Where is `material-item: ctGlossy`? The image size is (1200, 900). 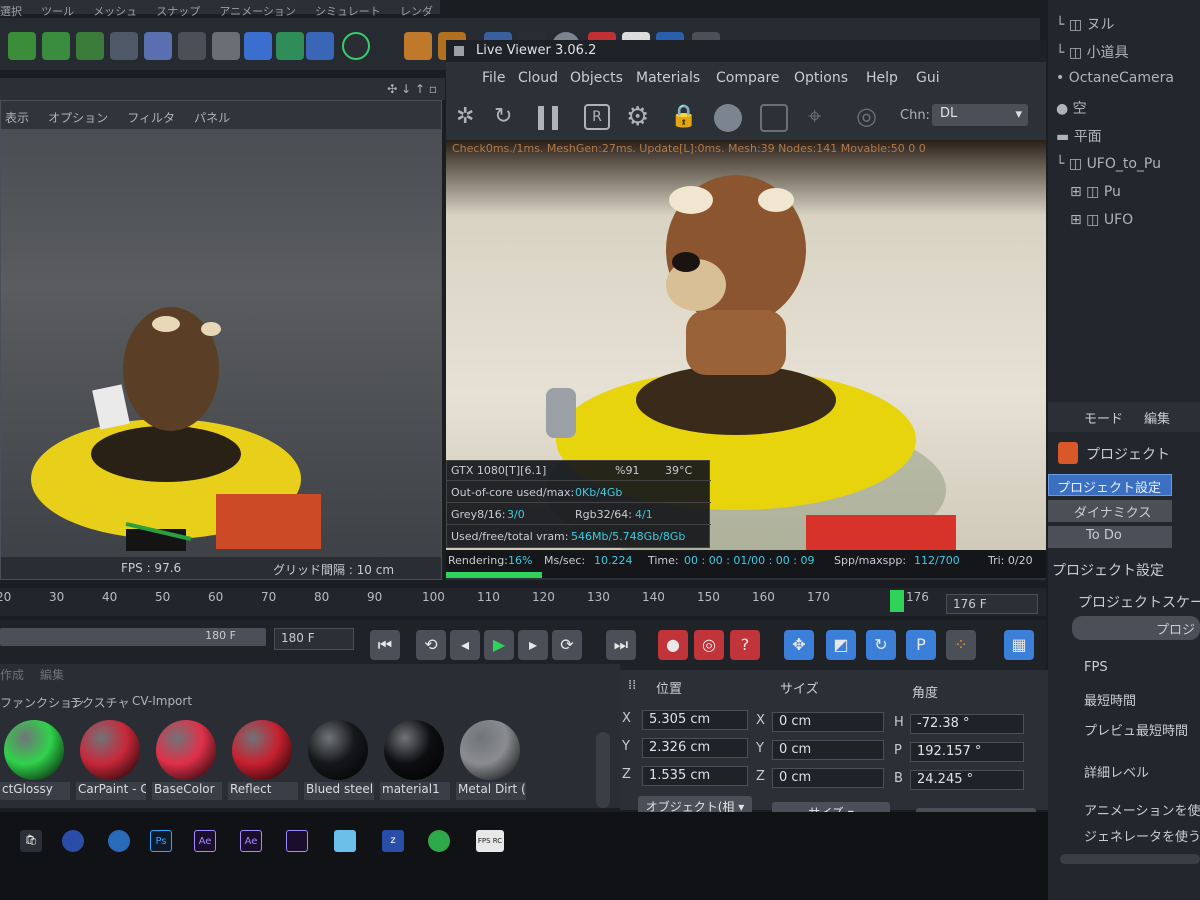 material-item: ctGlossy is located at coordinates (35, 762).